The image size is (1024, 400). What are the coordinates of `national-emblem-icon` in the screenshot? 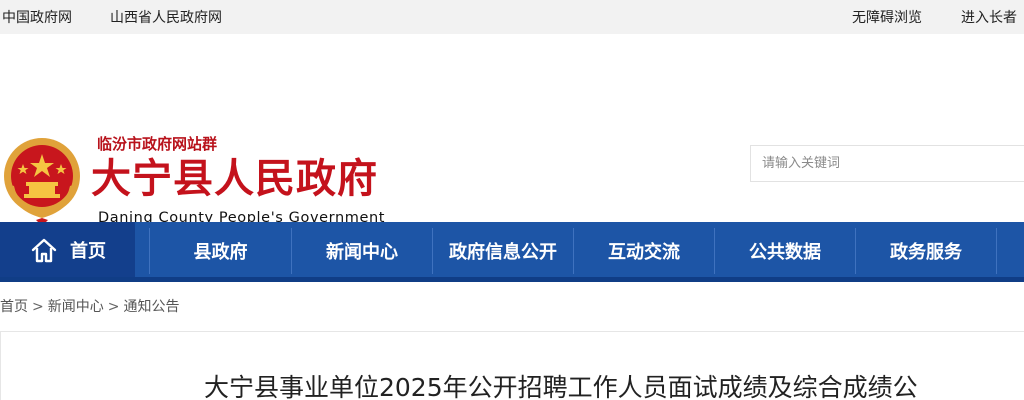 It's located at (42, 182).